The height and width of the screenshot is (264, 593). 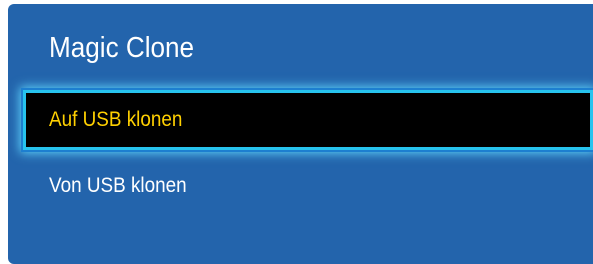 I want to click on menu-item-label: Auf USB klonen, so click(x=116, y=119).